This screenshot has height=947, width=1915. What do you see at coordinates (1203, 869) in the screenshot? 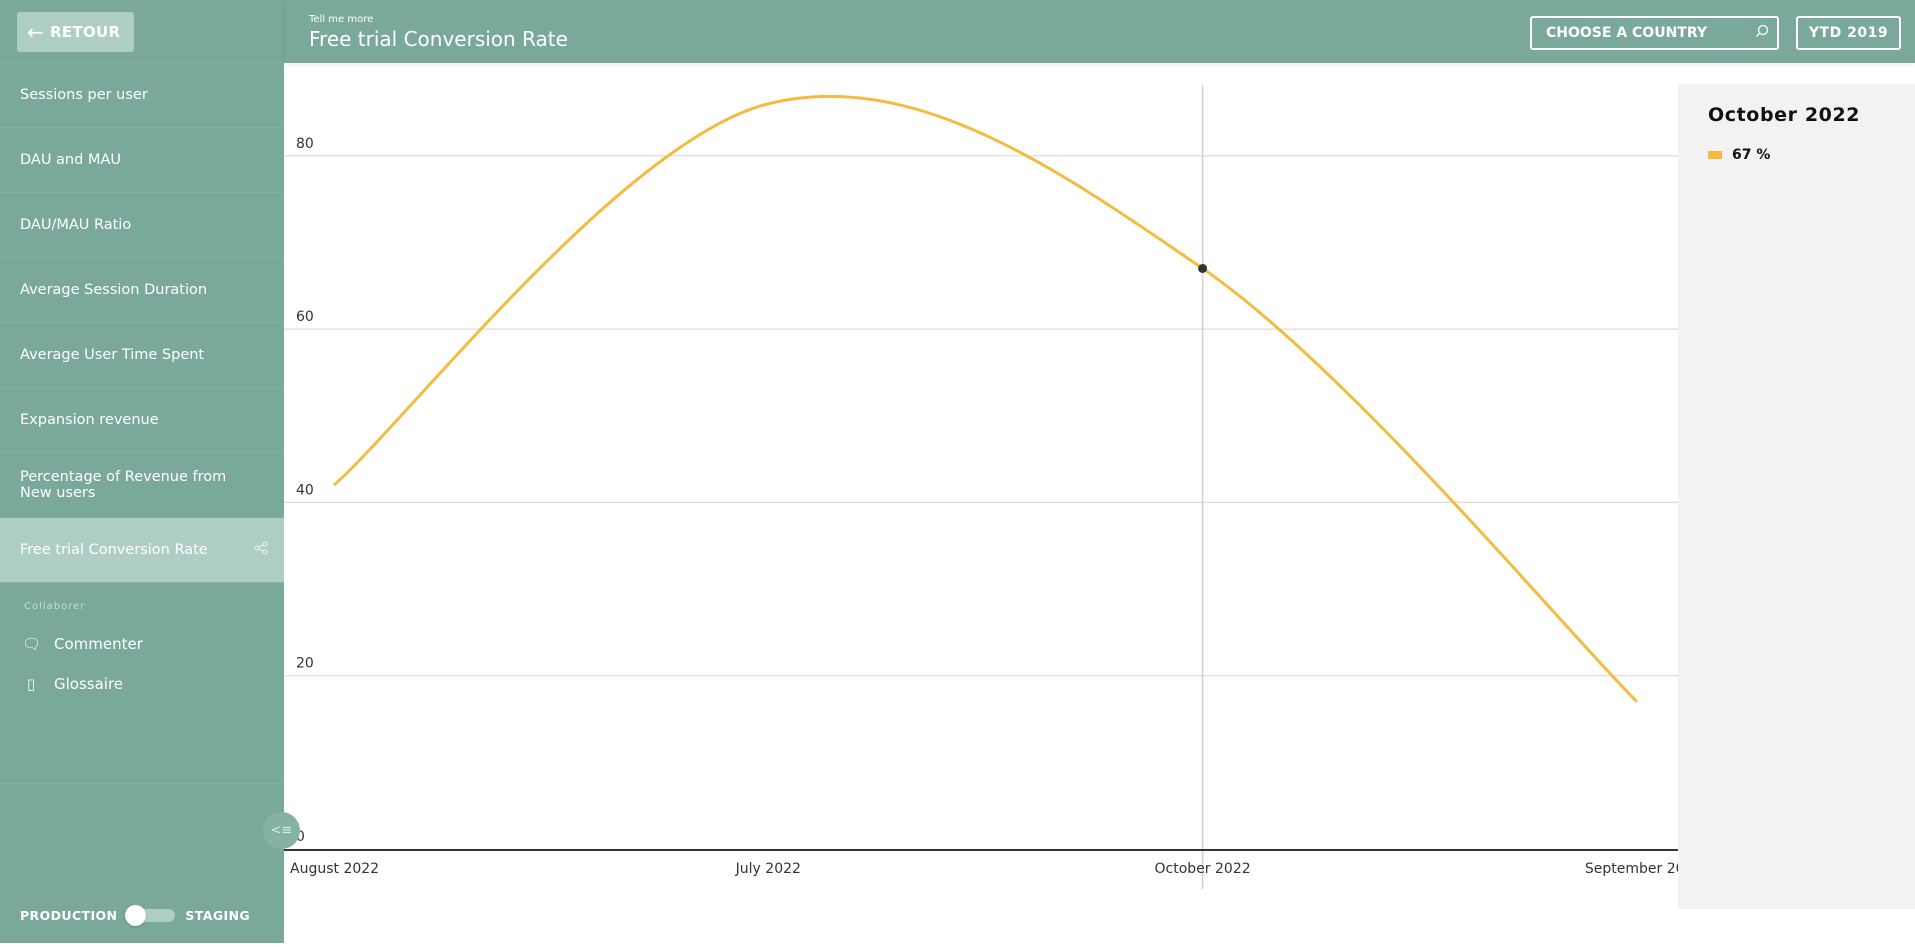
I see `x-tick-label: October 2022` at bounding box center [1203, 869].